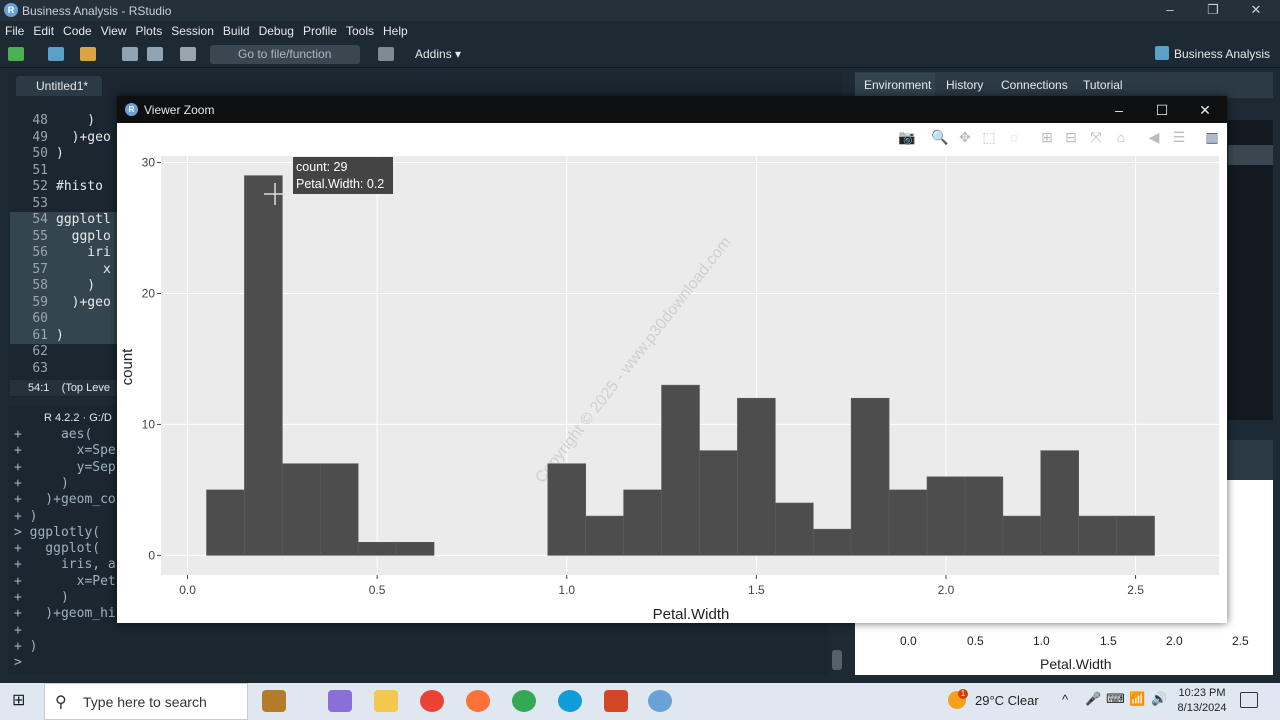 Image resolution: width=1280 pixels, height=720 pixels. I want to click on mini-plot-tick: 0.5, so click(975, 641).